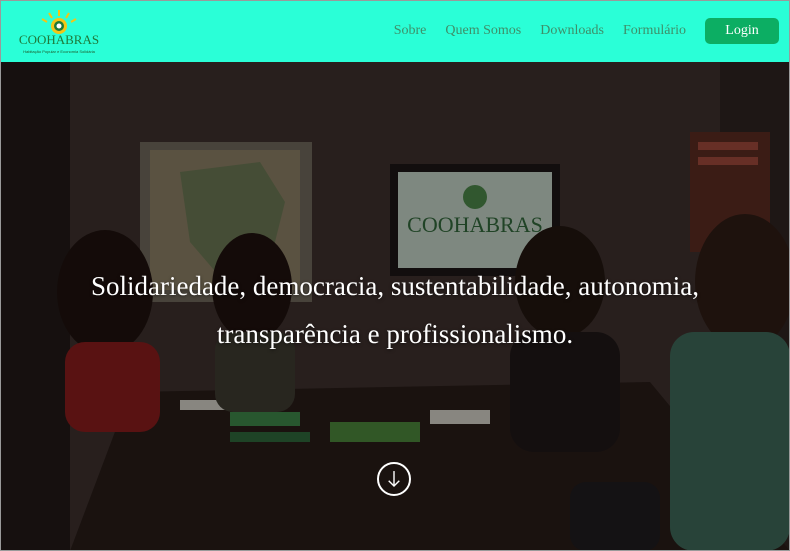 The width and height of the screenshot is (790, 551). Describe the element at coordinates (654, 31) in the screenshot. I see `nav-link-formulario: Formulário` at that location.